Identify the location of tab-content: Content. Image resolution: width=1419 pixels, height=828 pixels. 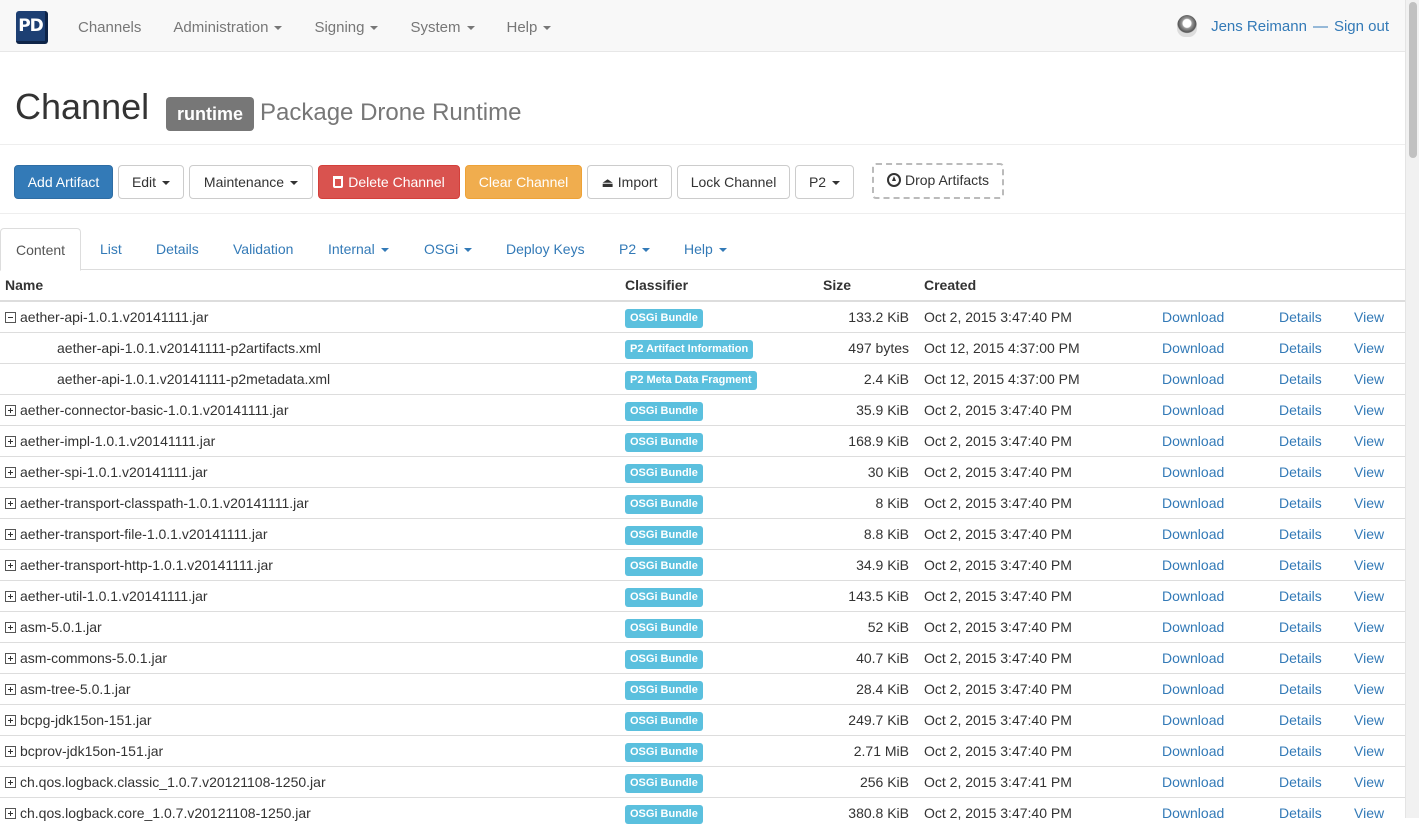
(41, 249).